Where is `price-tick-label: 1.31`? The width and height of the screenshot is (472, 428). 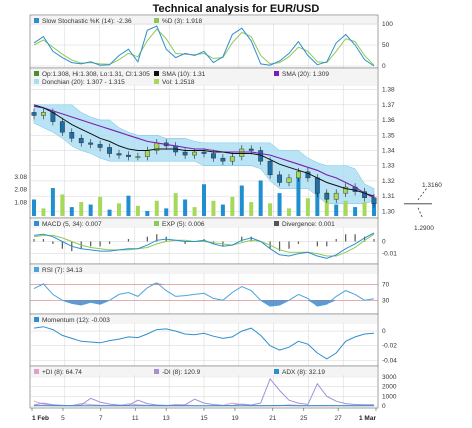 price-tick-label: 1.31 is located at coordinates (388, 196).